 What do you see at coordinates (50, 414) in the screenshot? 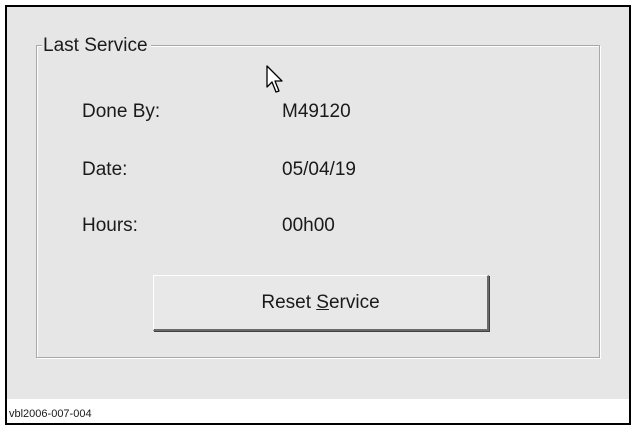
I see `figure-caption: vbl2006-007-004` at bounding box center [50, 414].